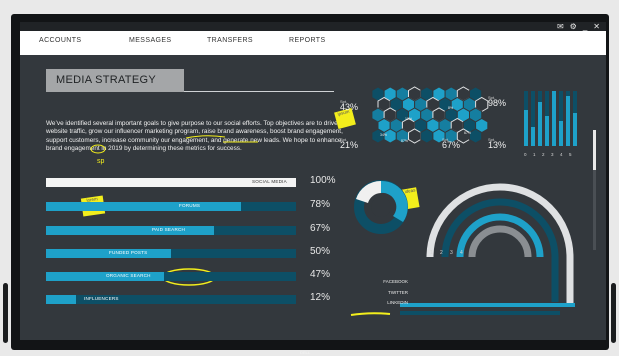 The height and width of the screenshot is (356, 619). Describe the element at coordinates (450, 108) in the screenshot. I see `hex-inner-value: 8%` at that location.